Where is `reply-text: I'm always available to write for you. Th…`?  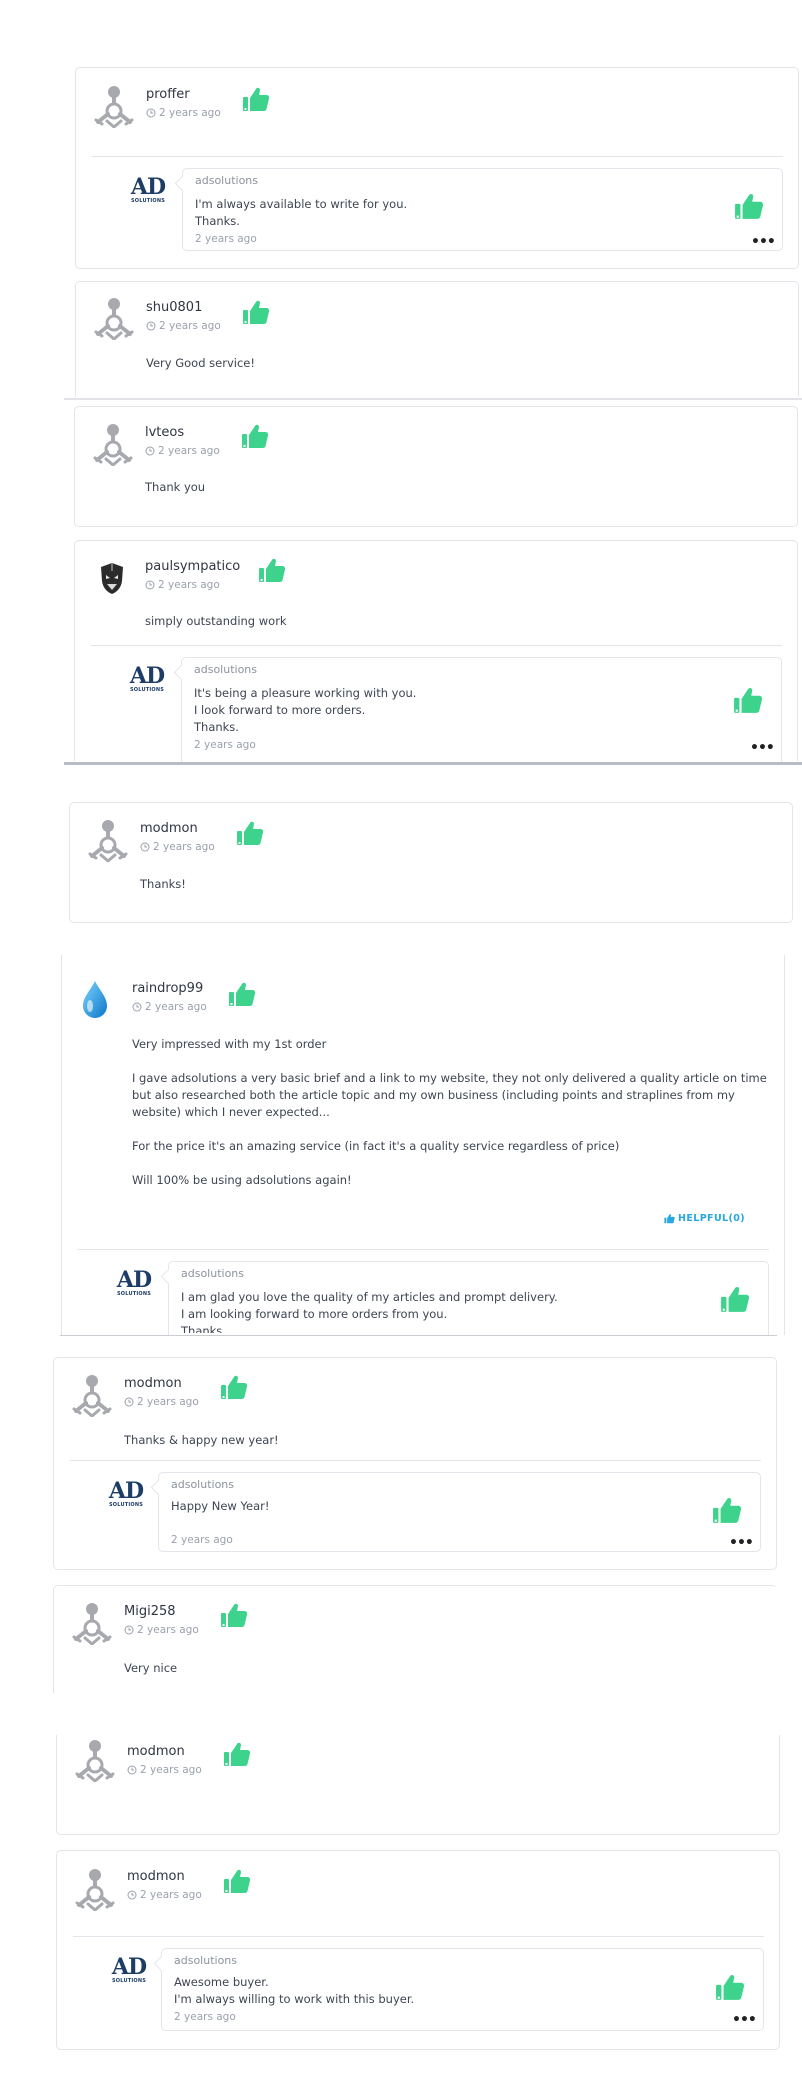
reply-text: I'm always available to write for you. Th… is located at coordinates (301, 212).